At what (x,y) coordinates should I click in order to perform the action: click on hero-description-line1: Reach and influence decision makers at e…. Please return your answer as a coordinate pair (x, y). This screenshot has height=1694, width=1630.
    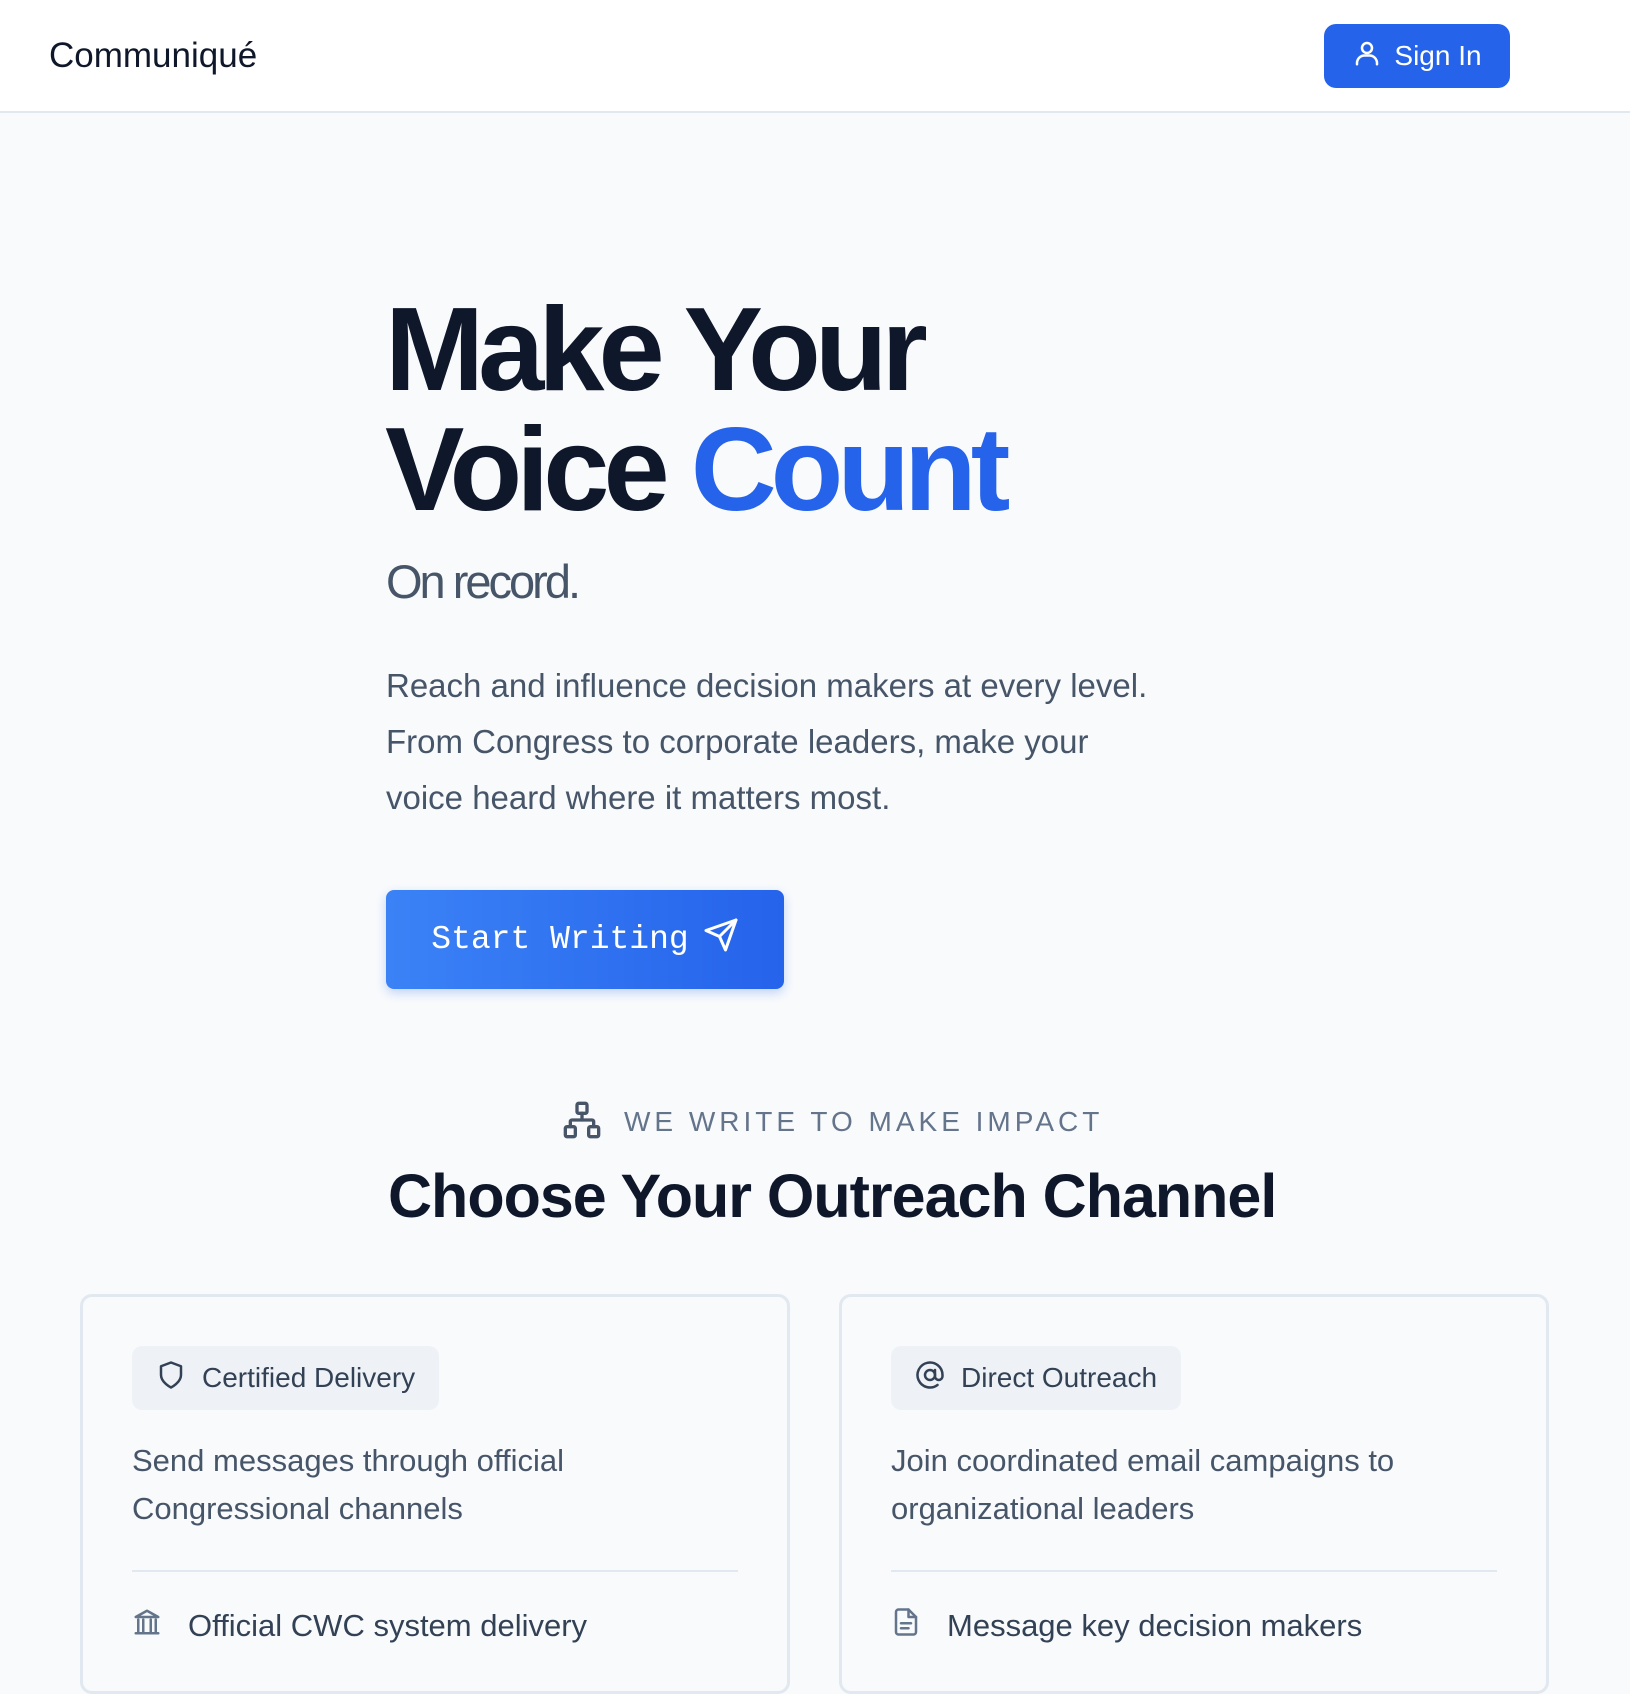
    Looking at the image, I should click on (767, 685).